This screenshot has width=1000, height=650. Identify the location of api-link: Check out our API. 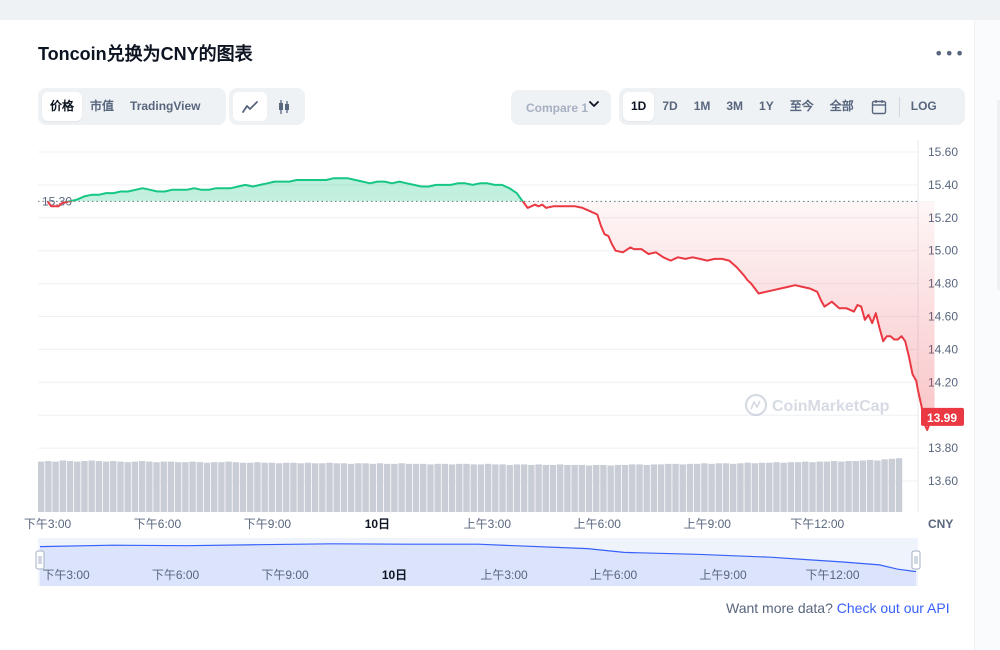
(893, 608).